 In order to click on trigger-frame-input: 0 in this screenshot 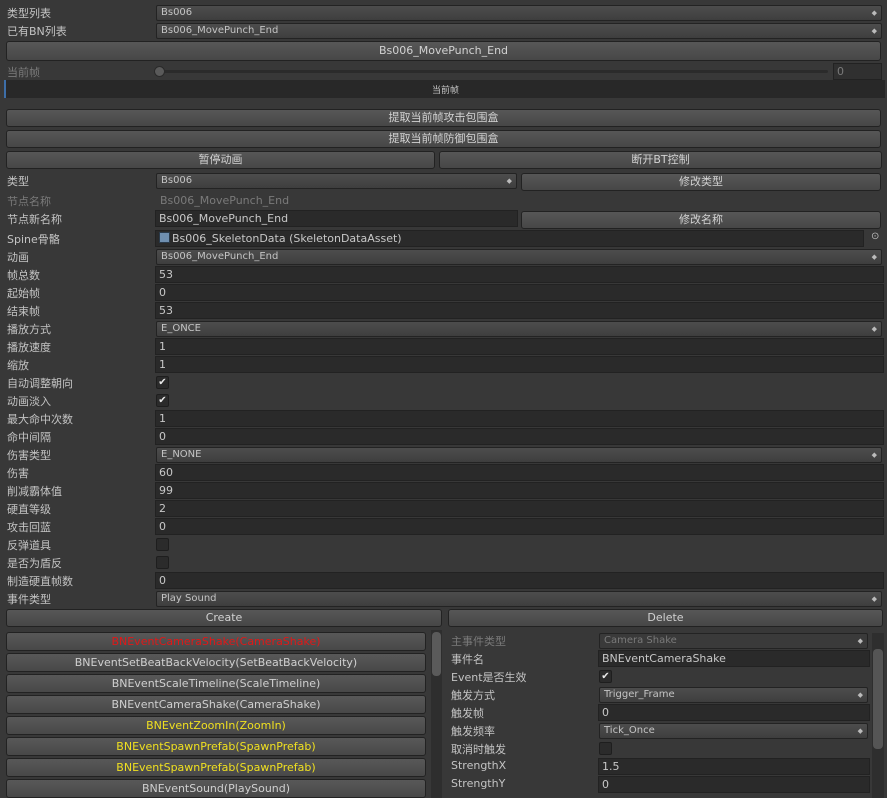, I will do `click(734, 712)`.